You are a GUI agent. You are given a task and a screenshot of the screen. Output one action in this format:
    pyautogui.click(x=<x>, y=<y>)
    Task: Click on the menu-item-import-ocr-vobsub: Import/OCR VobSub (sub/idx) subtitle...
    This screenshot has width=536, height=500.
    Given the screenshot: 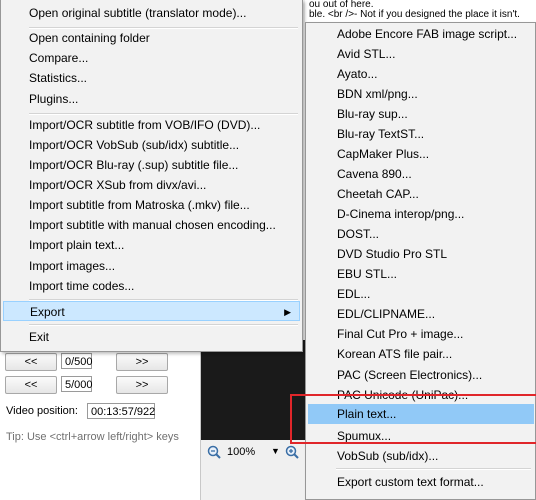 What is the action you would take?
    pyautogui.click(x=151, y=145)
    